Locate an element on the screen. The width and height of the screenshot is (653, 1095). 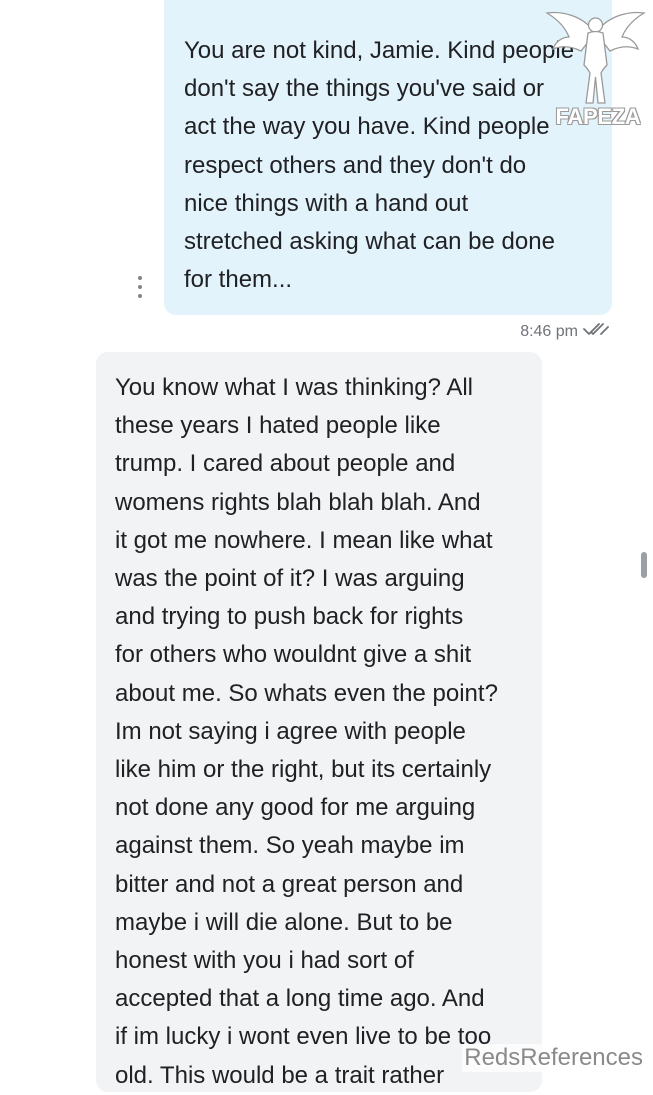
watermark-bottom-right: RedsReferences is located at coordinates (553, 1058).